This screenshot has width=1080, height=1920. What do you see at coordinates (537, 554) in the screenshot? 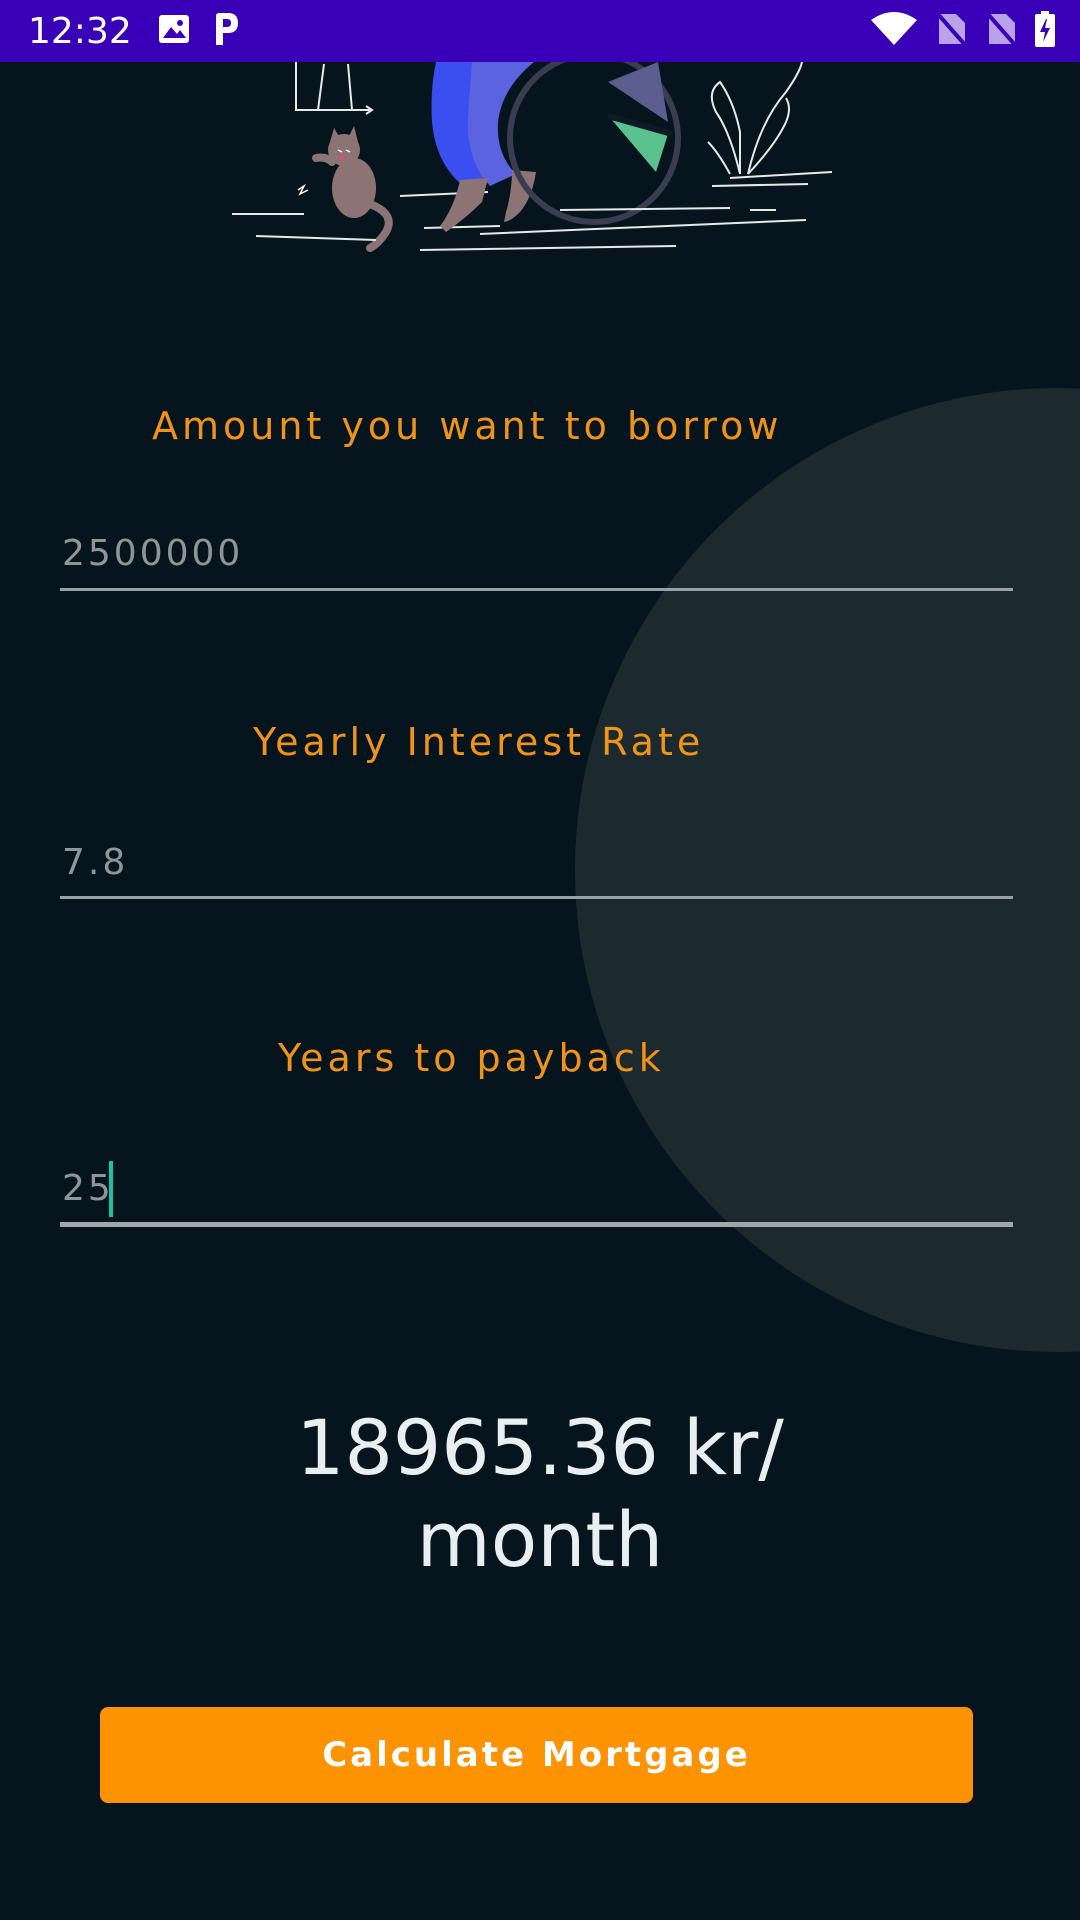
I see `amount-input` at bounding box center [537, 554].